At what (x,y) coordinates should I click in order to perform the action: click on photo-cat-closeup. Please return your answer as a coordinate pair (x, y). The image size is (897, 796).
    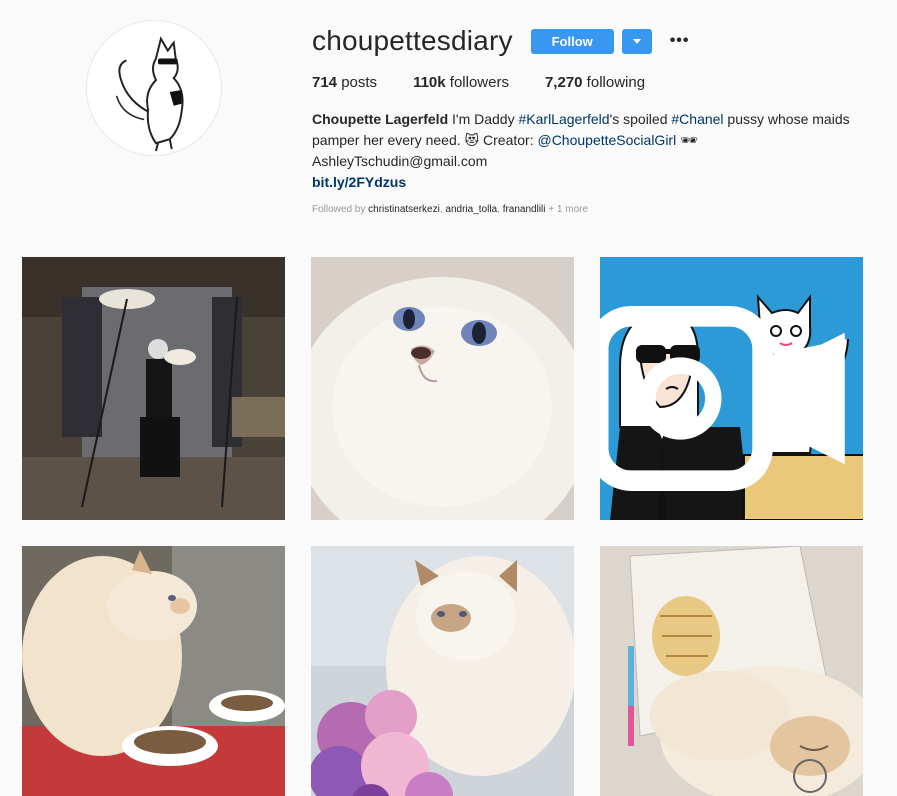
    Looking at the image, I should click on (442, 388).